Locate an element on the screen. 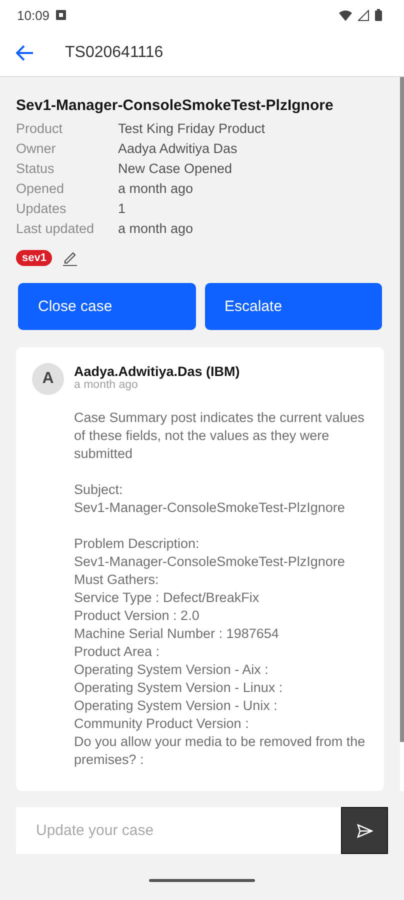 Image resolution: width=404 pixels, height=900 pixels. post-text: Product Version : 2.0 is located at coordinates (137, 616).